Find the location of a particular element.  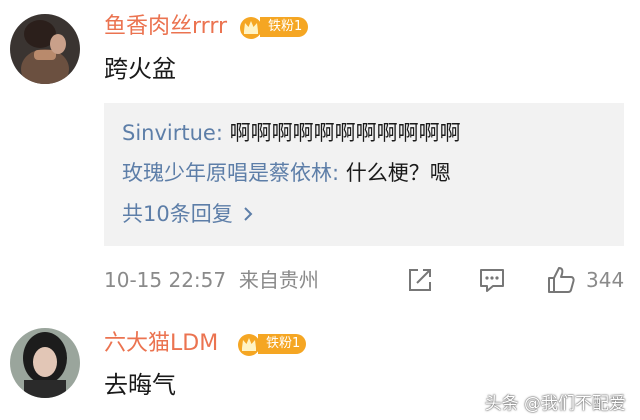

watermark: 头条 @我们不配爱 is located at coordinates (555, 404).